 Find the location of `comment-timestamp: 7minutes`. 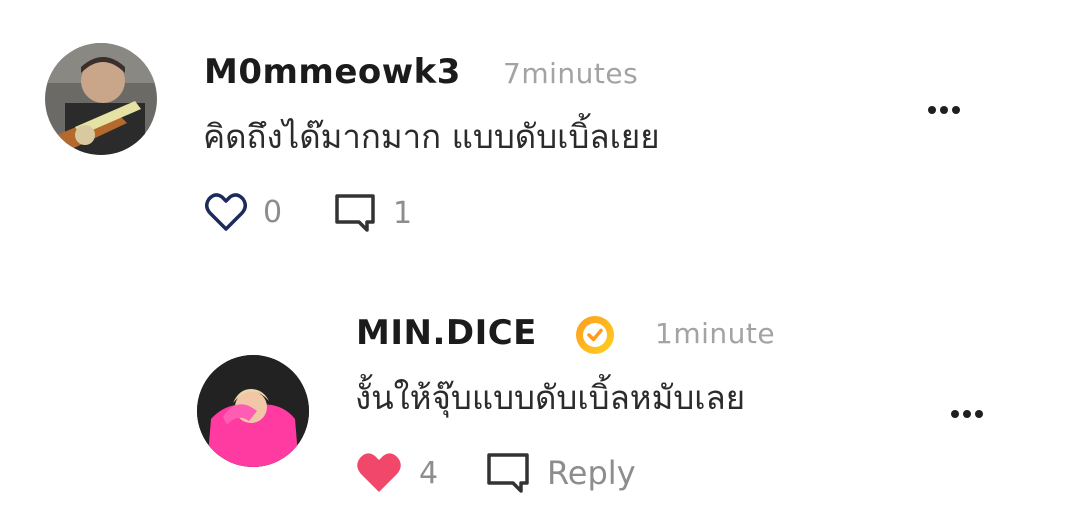

comment-timestamp: 7minutes is located at coordinates (571, 73).